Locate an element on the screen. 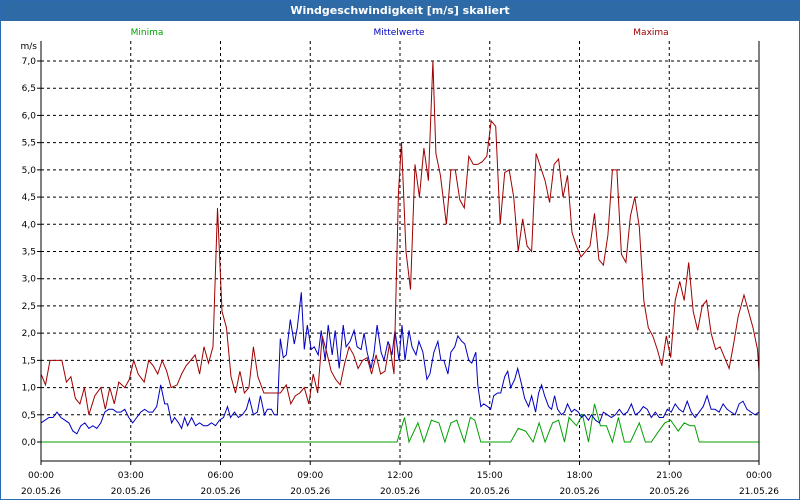  legend: Minima Mittelwerte Maxima is located at coordinates (400, 33).